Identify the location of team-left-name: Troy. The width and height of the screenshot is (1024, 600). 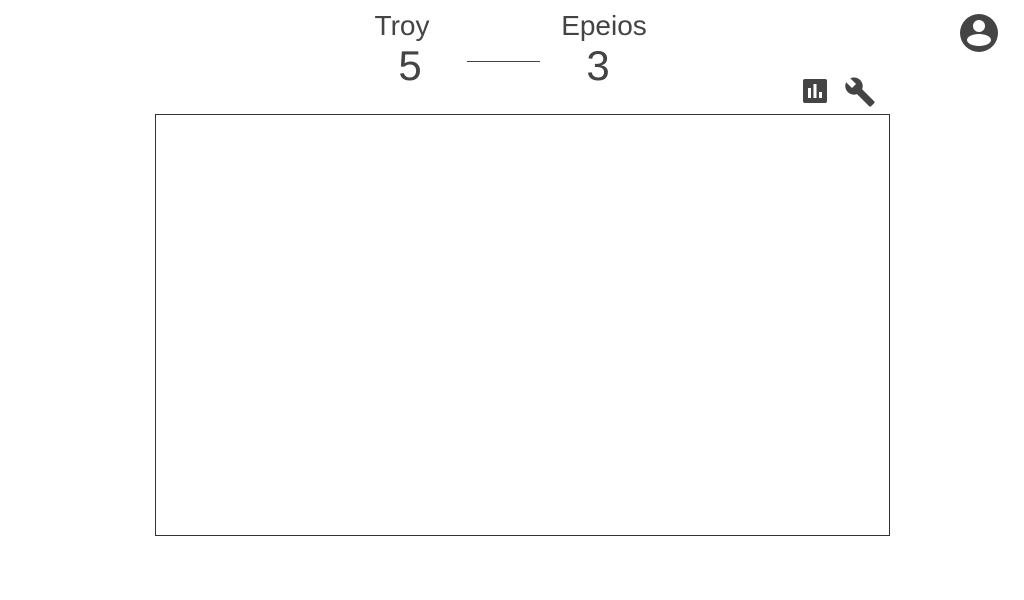
(402, 25).